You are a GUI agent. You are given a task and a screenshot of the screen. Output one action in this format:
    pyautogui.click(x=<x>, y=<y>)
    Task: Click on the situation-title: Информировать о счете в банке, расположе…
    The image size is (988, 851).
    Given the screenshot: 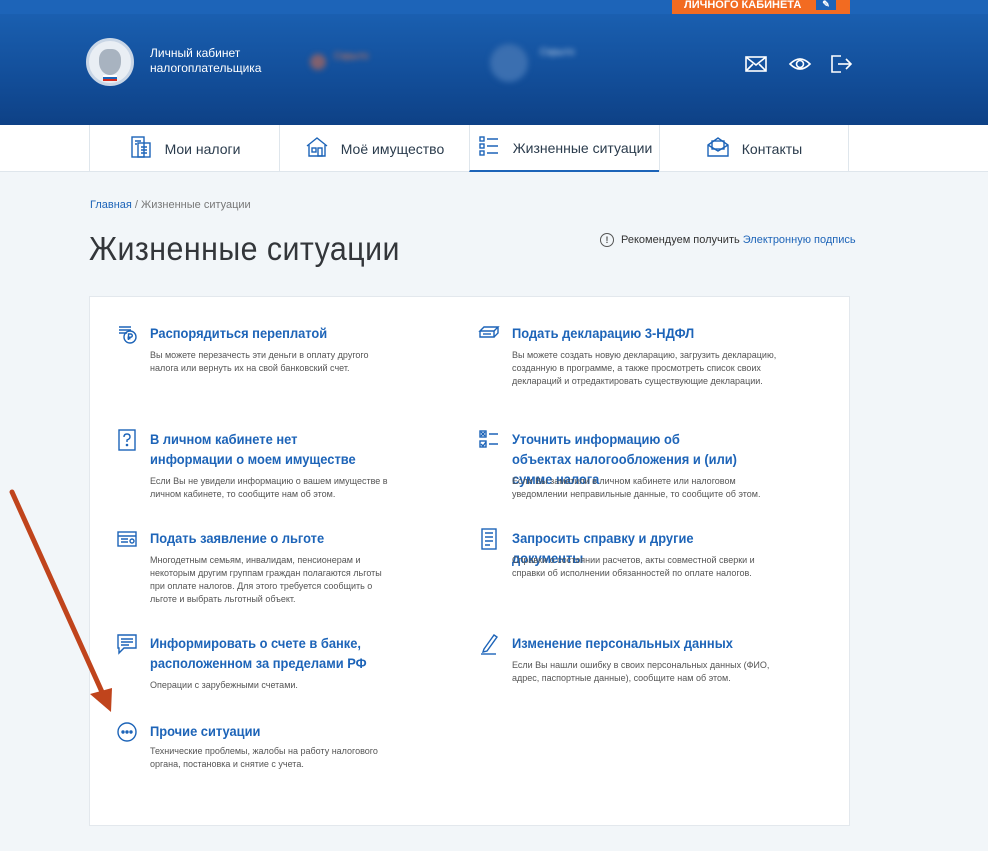 What is the action you would take?
    pyautogui.click(x=265, y=653)
    